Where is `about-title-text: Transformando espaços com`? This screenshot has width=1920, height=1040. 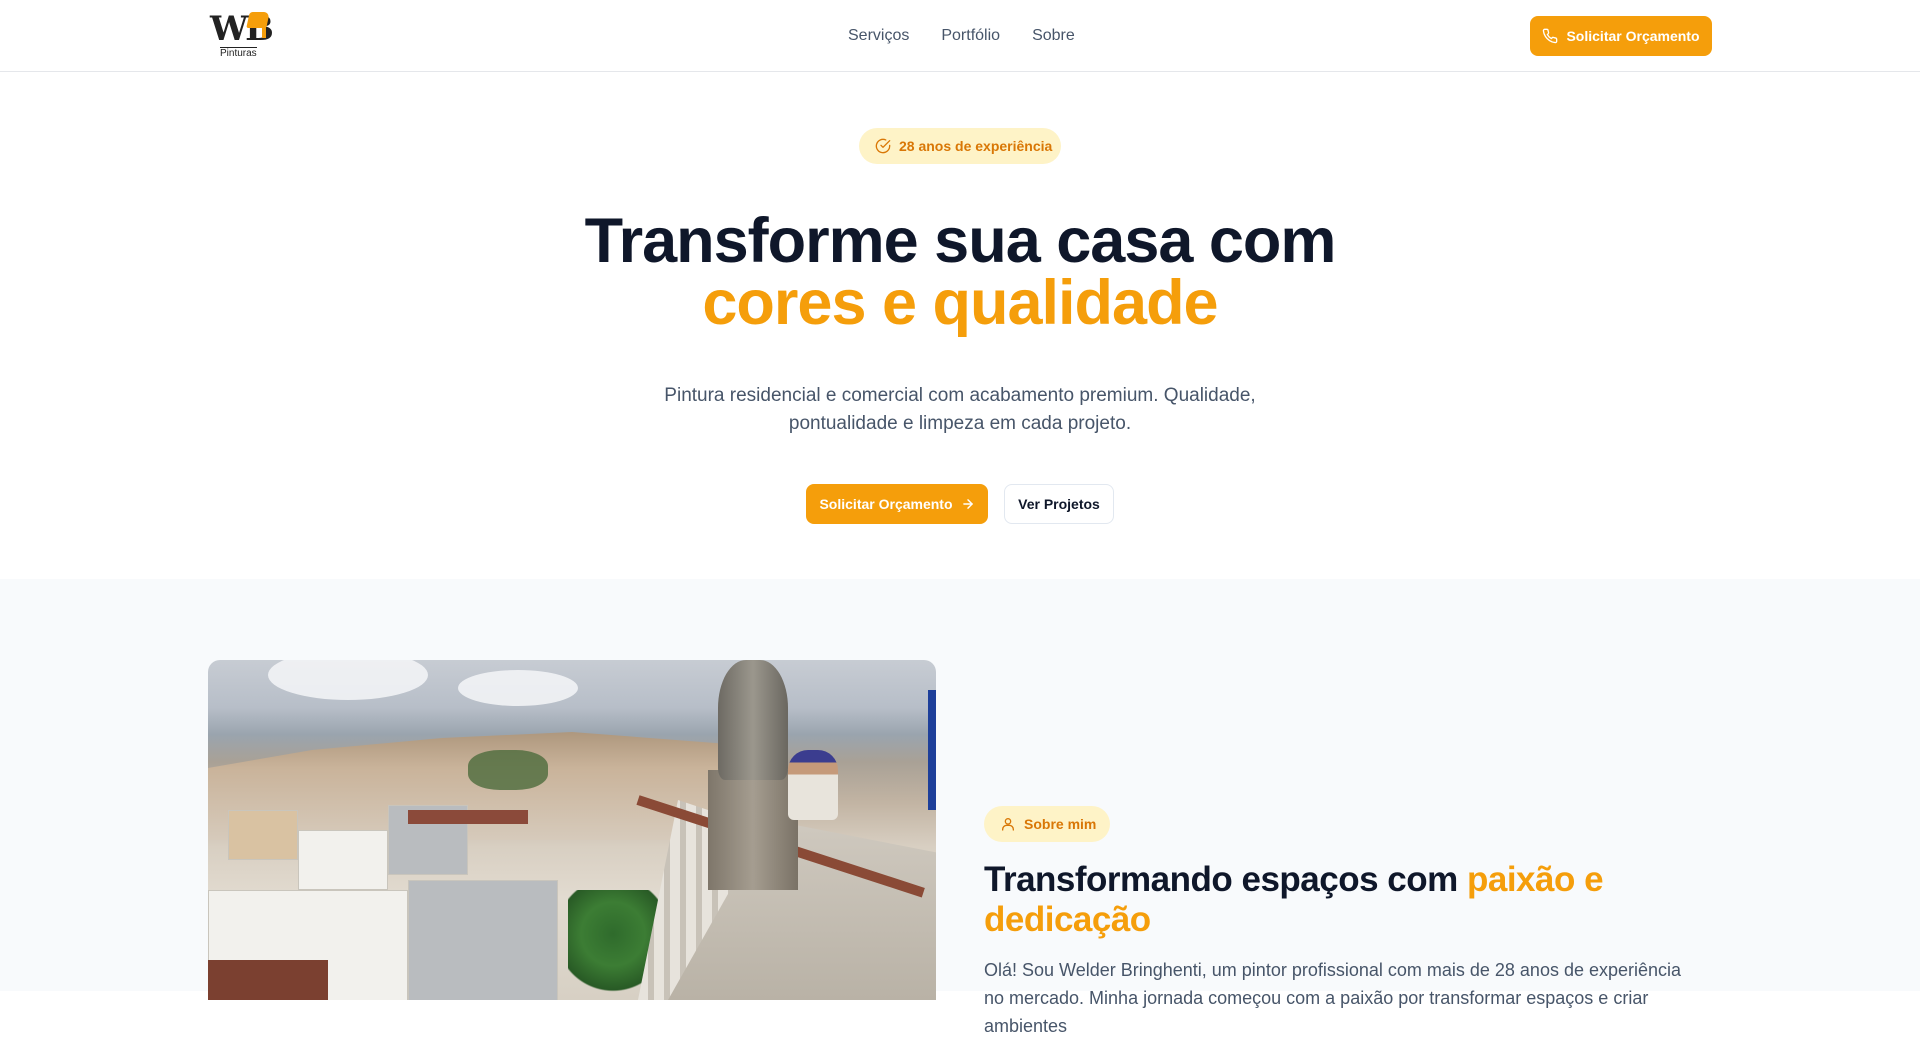
about-title-text: Transformando espaços com is located at coordinates (1225, 879).